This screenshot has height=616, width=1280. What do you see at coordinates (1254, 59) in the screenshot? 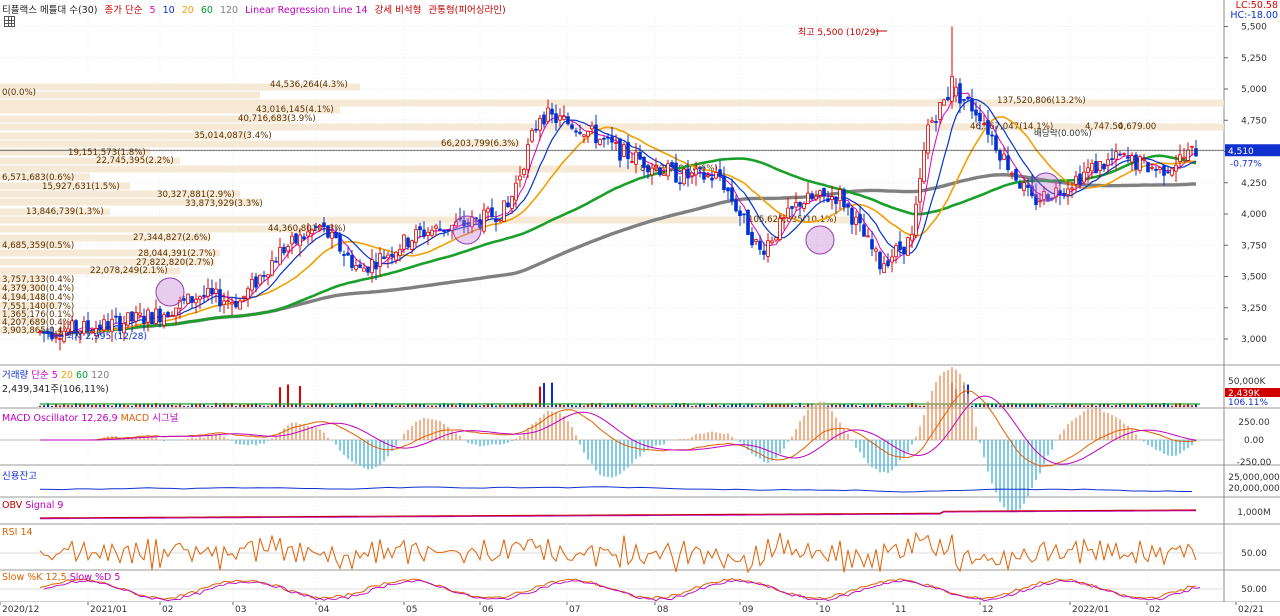
I see `price-tick-label: 5,250` at bounding box center [1254, 59].